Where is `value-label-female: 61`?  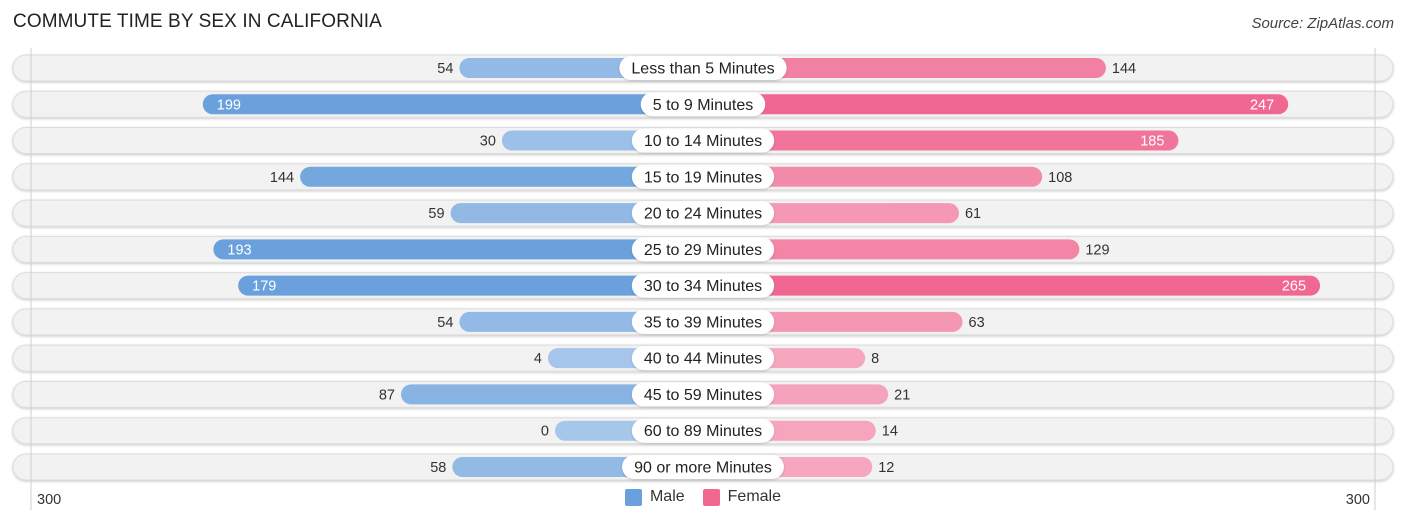
value-label-female: 61 is located at coordinates (973, 214).